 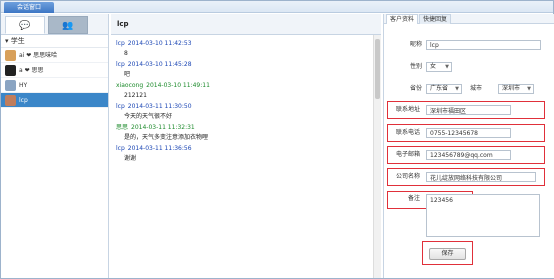 I want to click on message-text: 是的，天气多变注意添加衣物哩, so click(x=166, y=137).